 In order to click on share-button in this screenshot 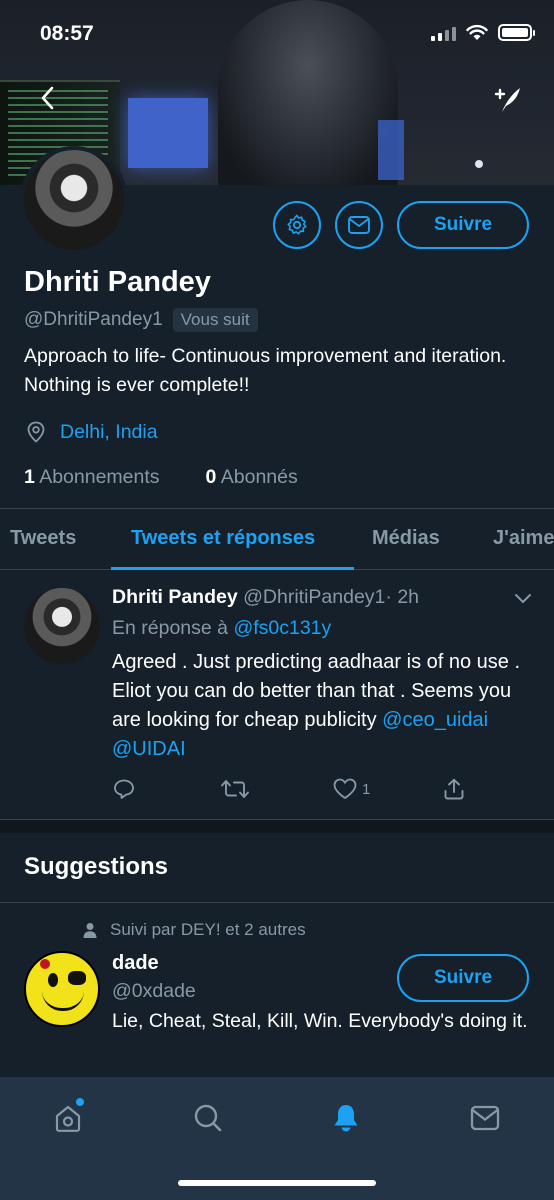, I will do `click(454, 789)`.